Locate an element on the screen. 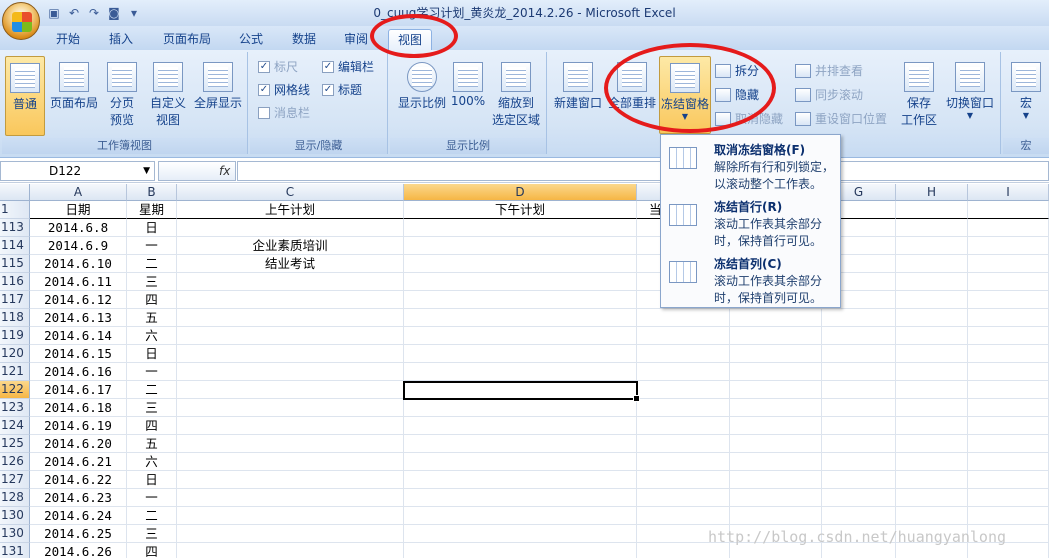 Image resolution: width=1049 pixels, height=558 pixels. page-layout-view-button: 页面布局 is located at coordinates (74, 83).